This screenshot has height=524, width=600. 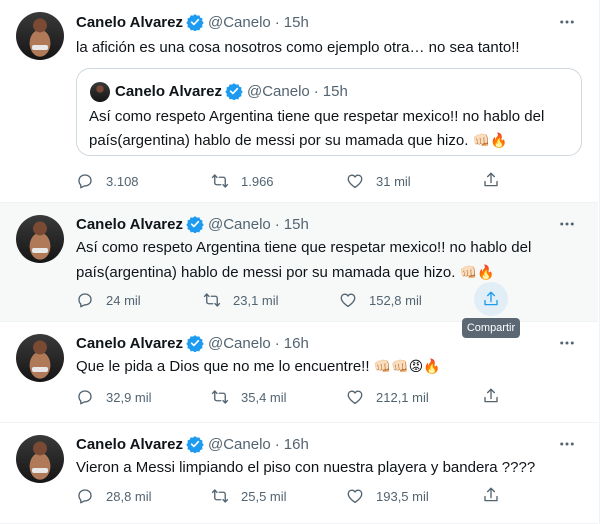 I want to click on like-button: 193,5 mil, so click(x=387, y=496).